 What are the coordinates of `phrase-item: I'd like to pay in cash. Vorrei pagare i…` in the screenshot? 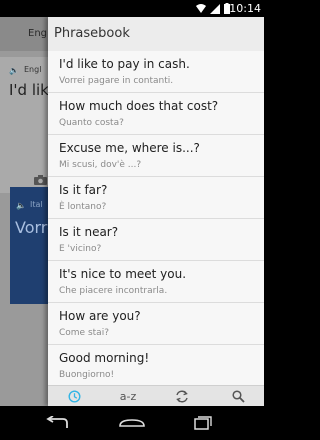 It's located at (156, 72).